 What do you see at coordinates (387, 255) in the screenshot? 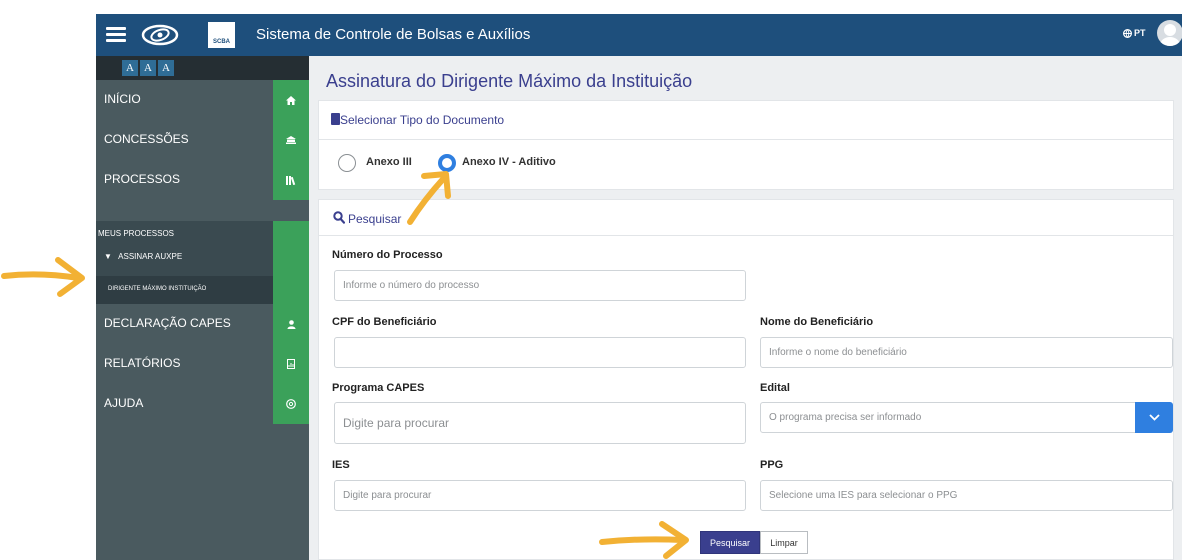
I see `label-numero-processo: Número do Processo` at bounding box center [387, 255].